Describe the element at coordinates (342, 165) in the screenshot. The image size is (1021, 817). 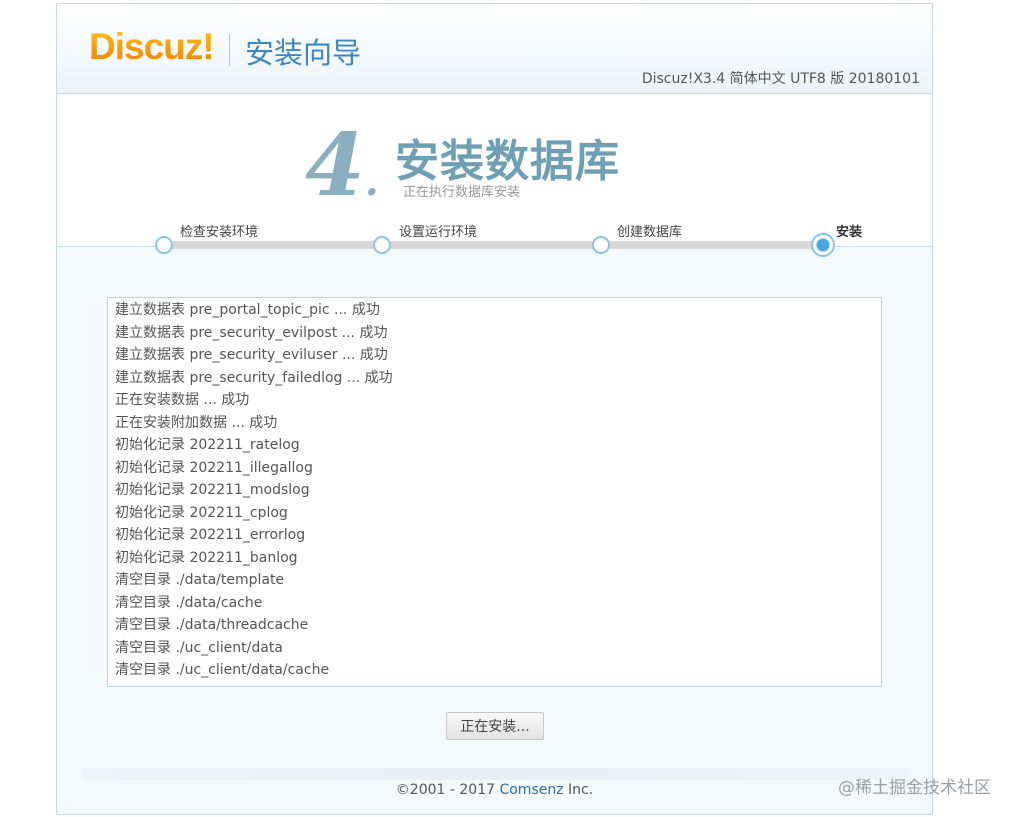
I see `step-number: 4.` at that location.